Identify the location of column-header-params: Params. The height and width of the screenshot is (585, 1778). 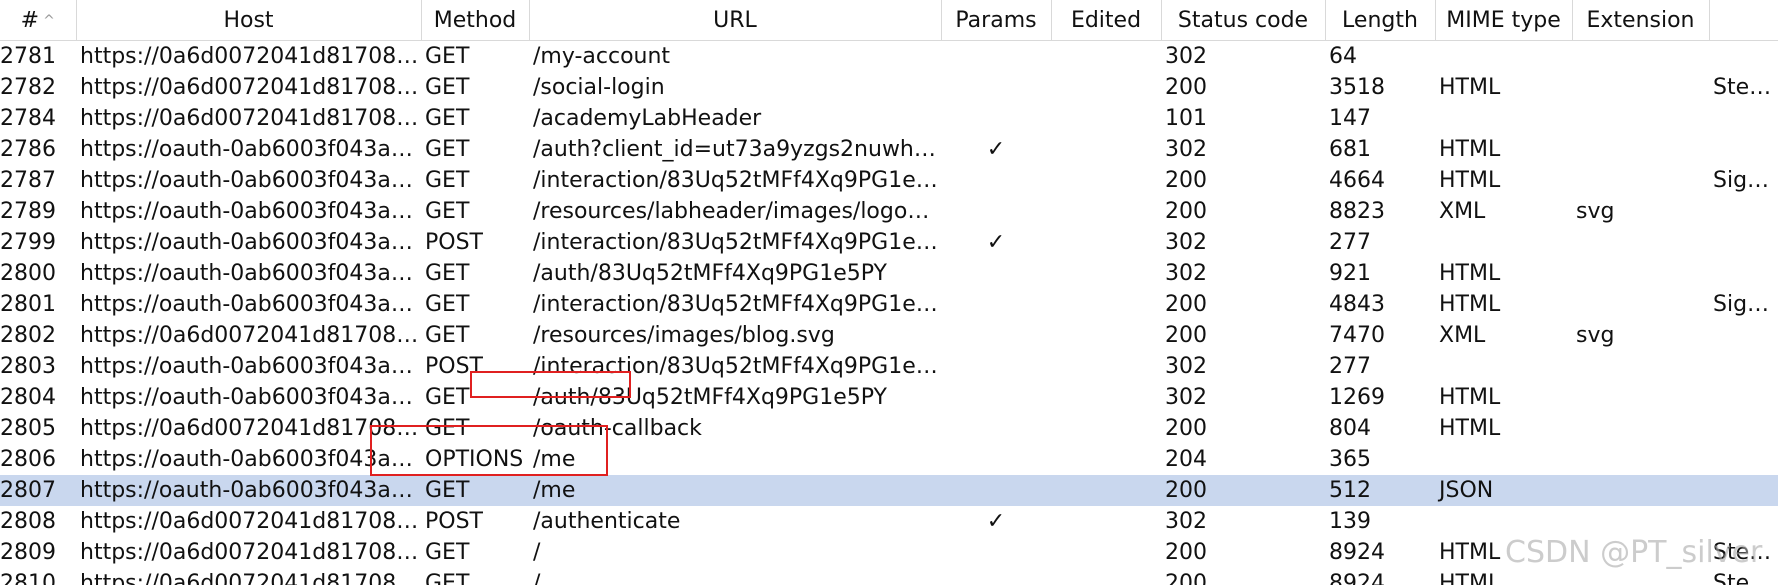
(996, 20).